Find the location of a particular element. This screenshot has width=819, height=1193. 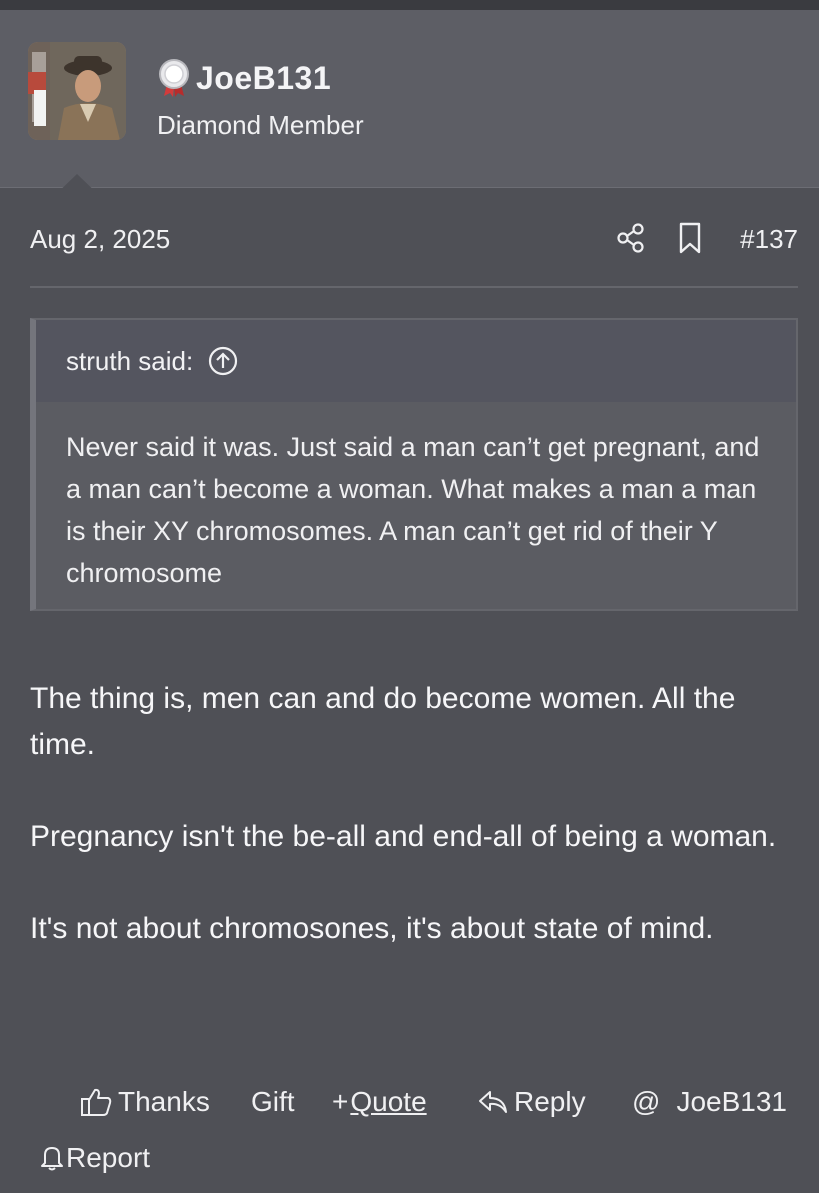

report-button: Report is located at coordinates (94, 1158).